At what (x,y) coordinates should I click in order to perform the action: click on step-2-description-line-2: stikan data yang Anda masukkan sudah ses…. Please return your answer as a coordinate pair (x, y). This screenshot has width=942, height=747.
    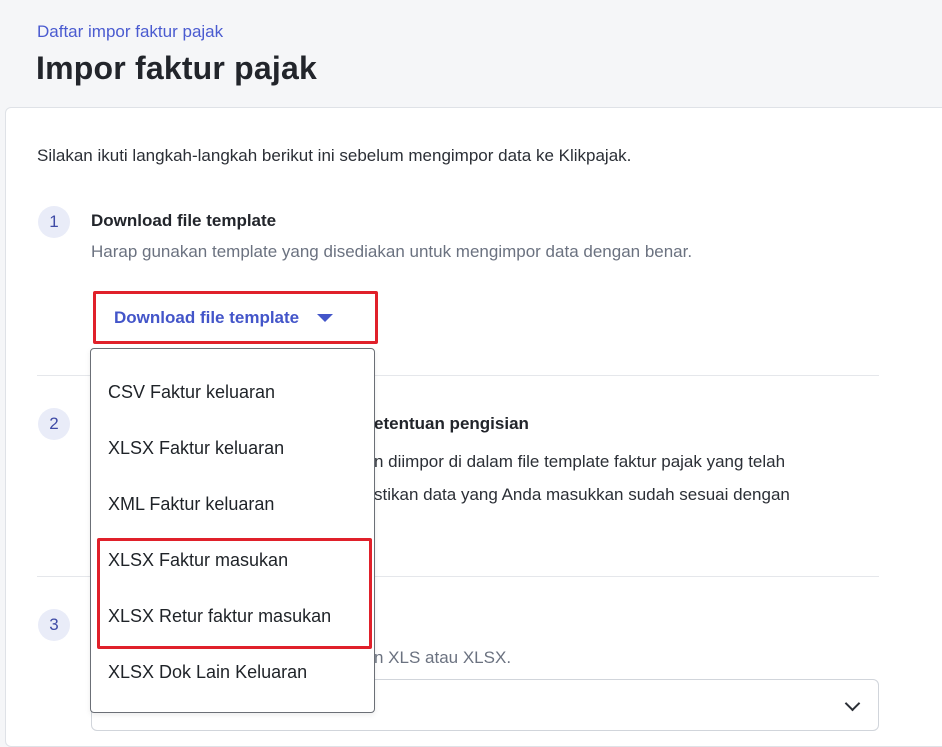
    Looking at the image, I should click on (582, 494).